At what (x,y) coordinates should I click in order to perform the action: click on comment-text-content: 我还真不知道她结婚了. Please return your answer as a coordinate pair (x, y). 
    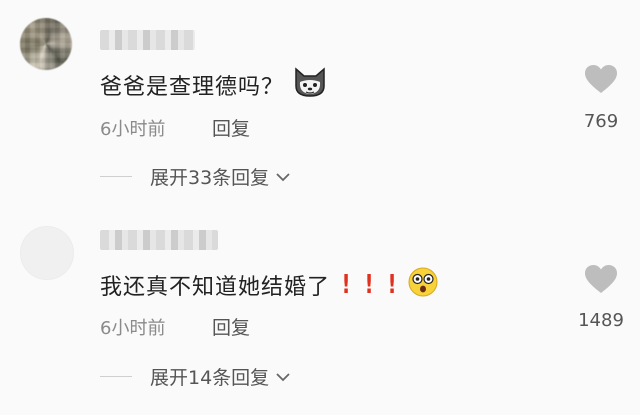
    Looking at the image, I should click on (215, 287).